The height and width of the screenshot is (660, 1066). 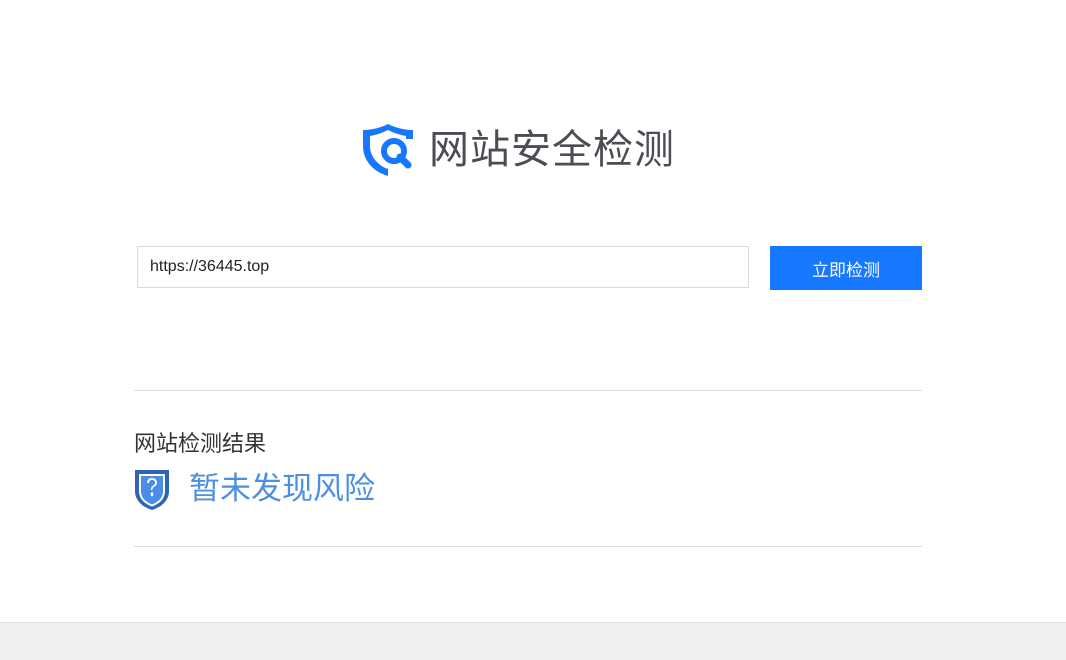 What do you see at coordinates (152, 490) in the screenshot?
I see `shield-question-icon` at bounding box center [152, 490].